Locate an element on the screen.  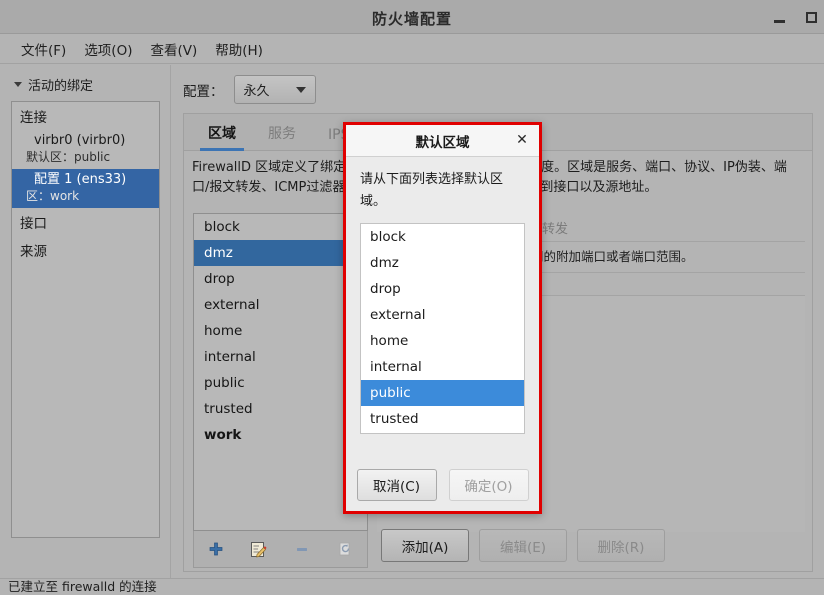
tab-services: 服务 is located at coordinates (282, 133).